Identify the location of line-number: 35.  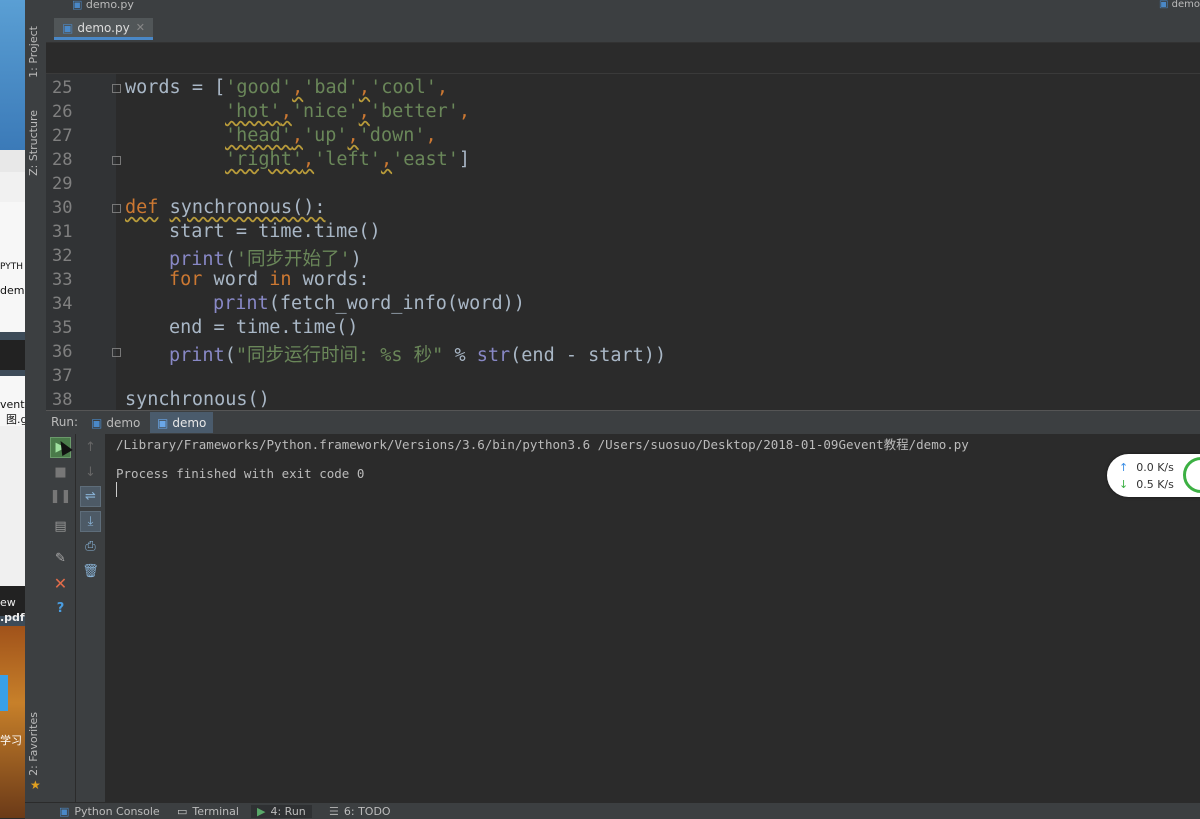
(62, 328).